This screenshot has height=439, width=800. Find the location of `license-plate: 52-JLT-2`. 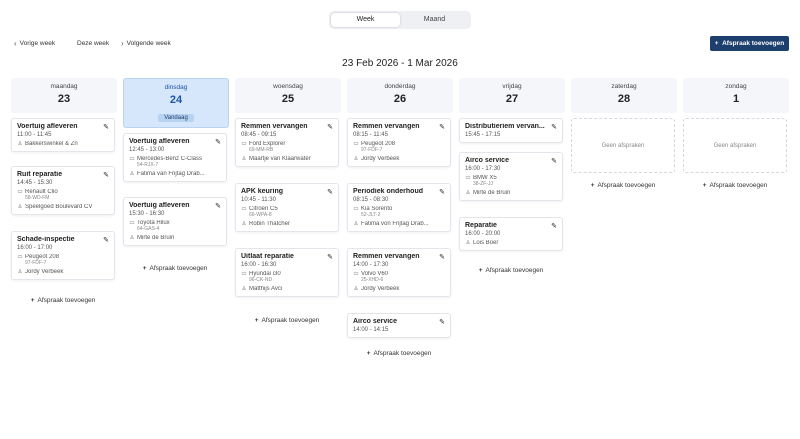

license-plate: 52-JLT-2 is located at coordinates (371, 215).